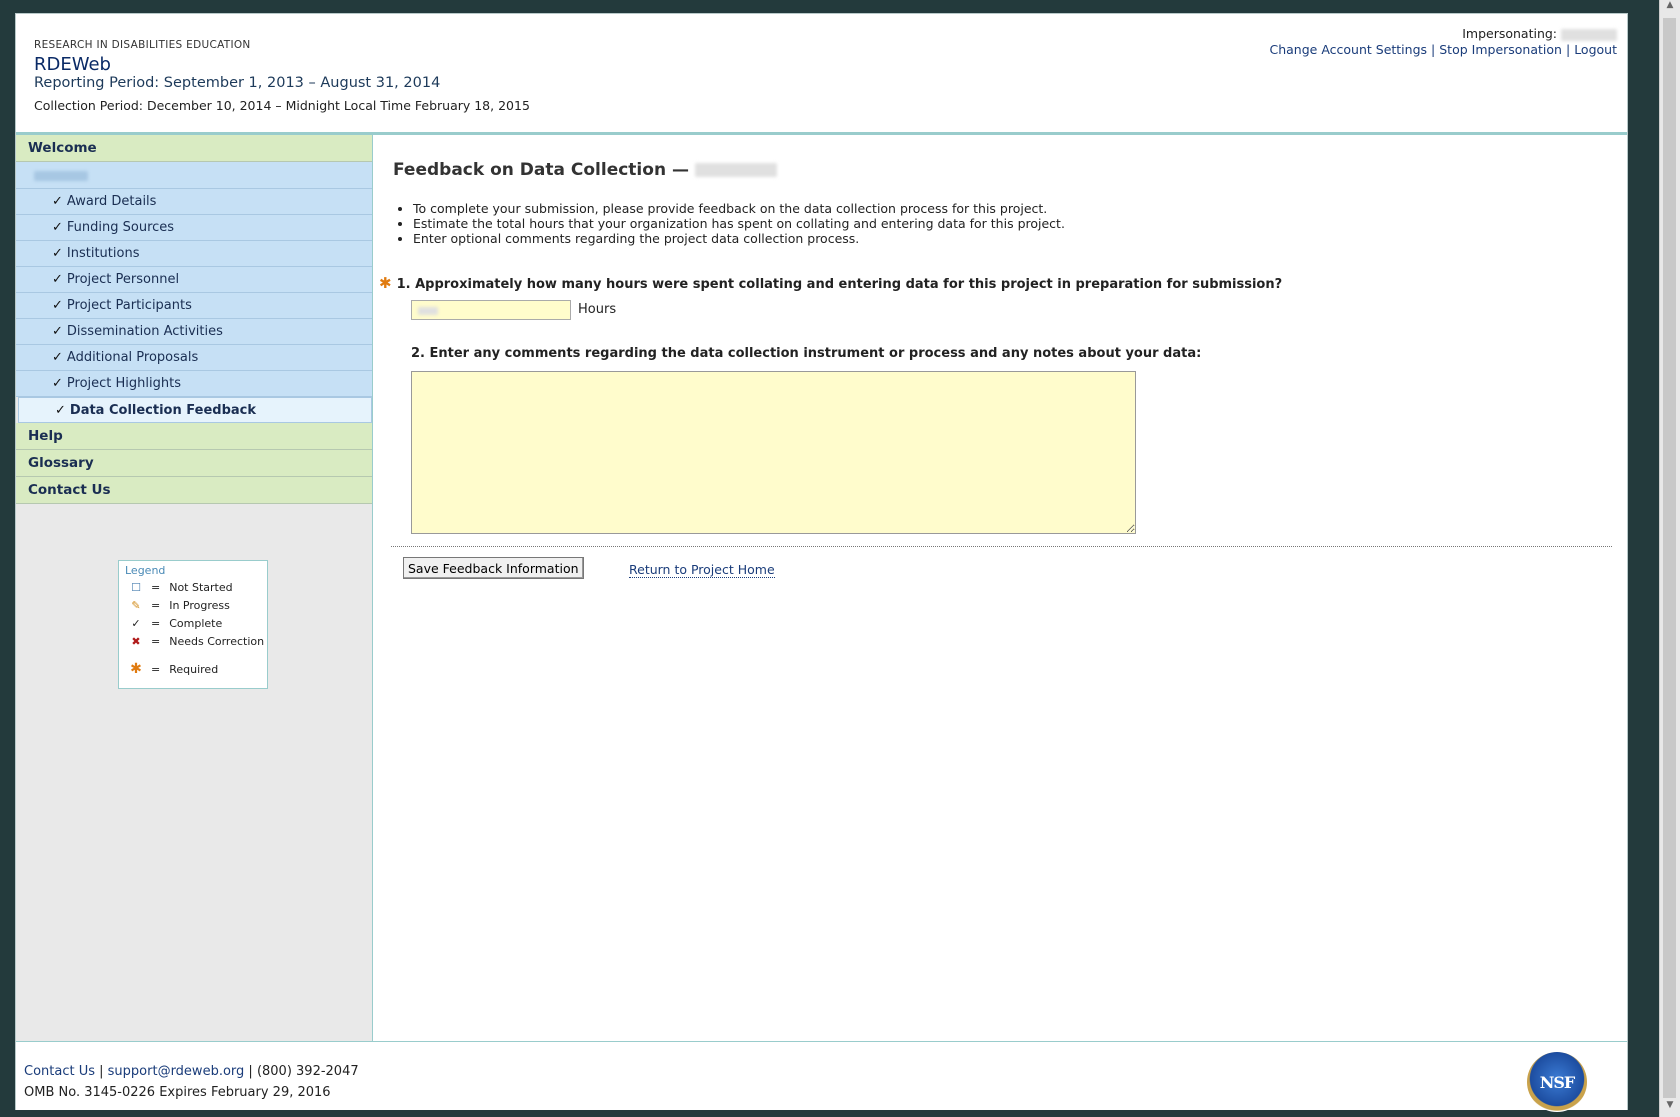  Describe the element at coordinates (217, 641) in the screenshot. I see `legend-label: Needs Correction` at that location.